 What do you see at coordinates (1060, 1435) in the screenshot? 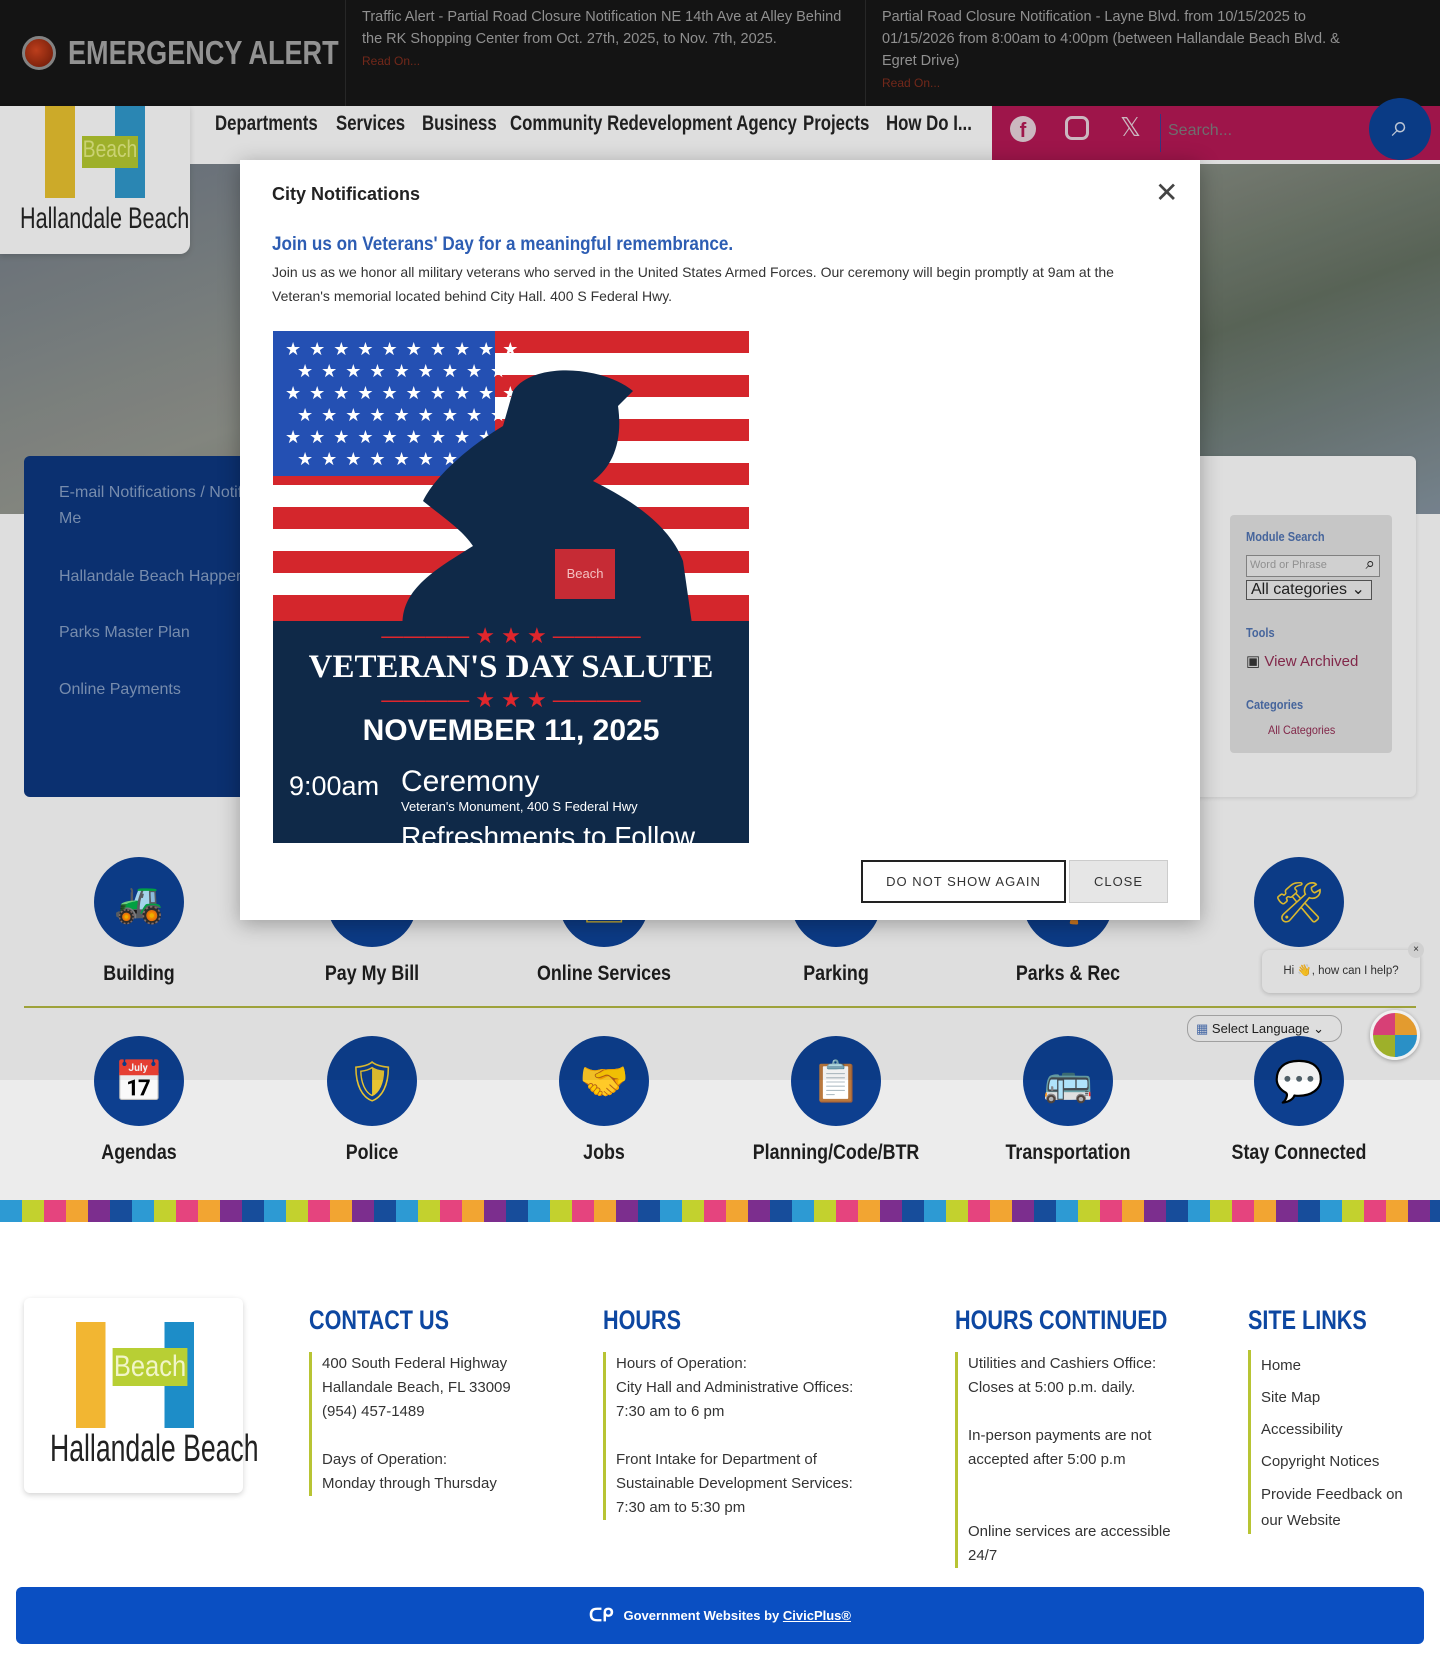
I see `footer-text: In-person payments are not` at bounding box center [1060, 1435].